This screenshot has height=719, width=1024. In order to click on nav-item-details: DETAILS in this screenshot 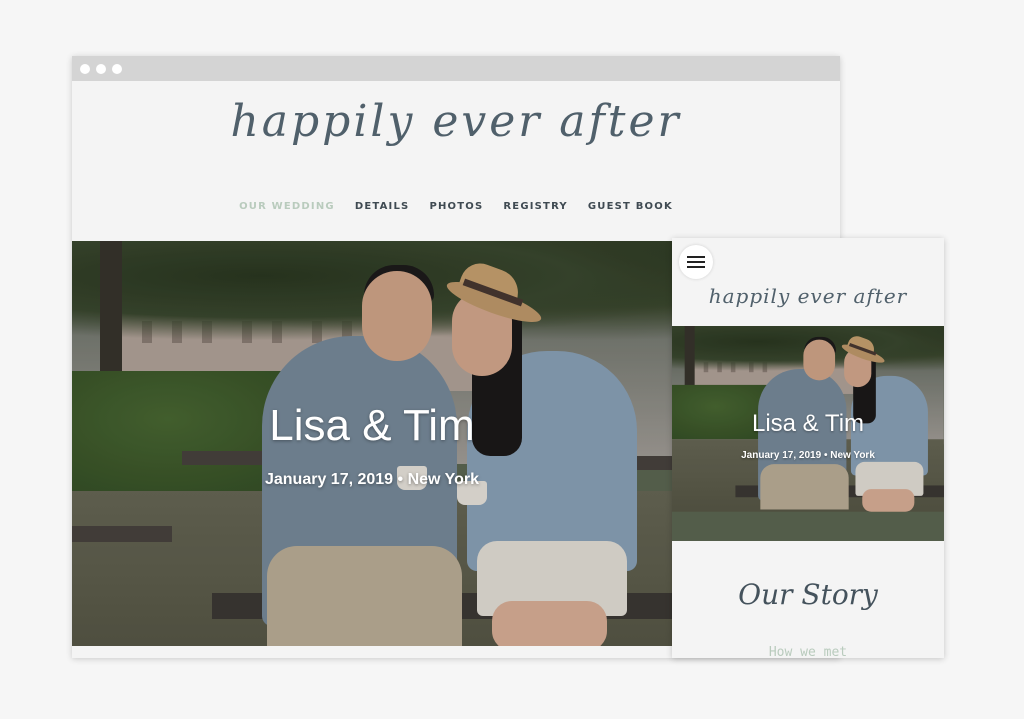, I will do `click(382, 206)`.